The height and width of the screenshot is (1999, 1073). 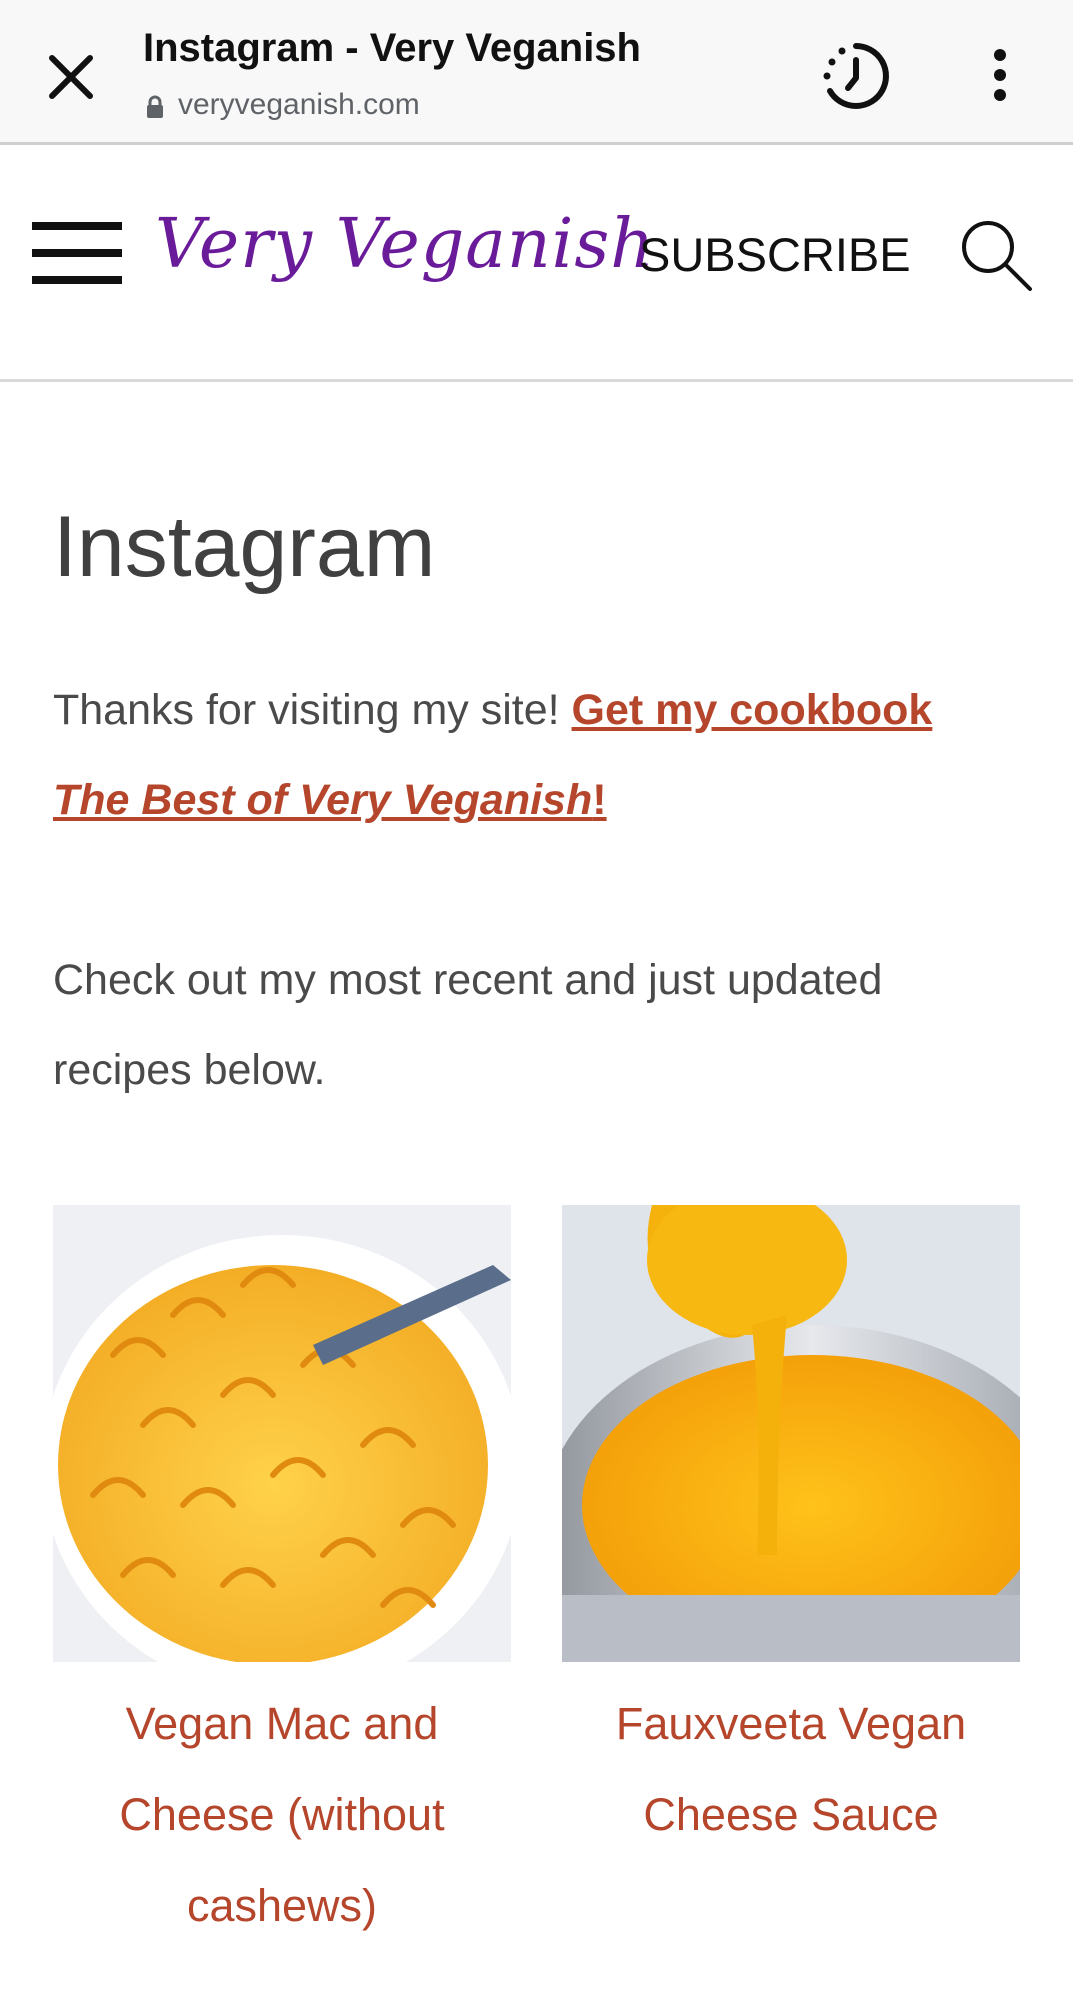 I want to click on intro-text: Thanks for visiting my site!, so click(x=312, y=710).